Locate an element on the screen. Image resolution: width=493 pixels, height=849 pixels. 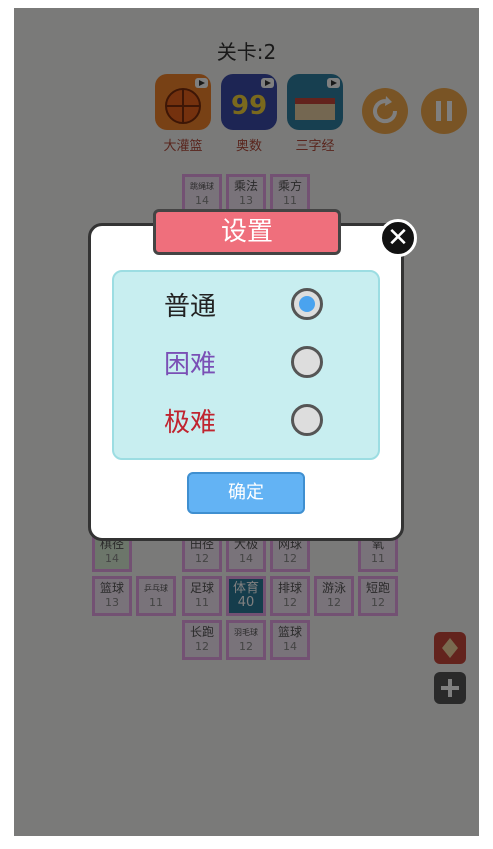
option-extreme-radio is located at coordinates (307, 420).